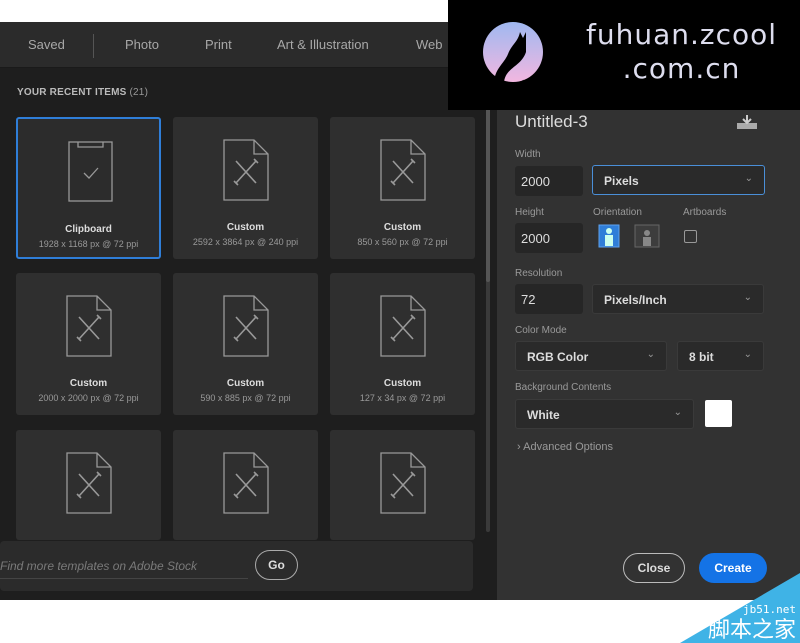  Describe the element at coordinates (617, 212) in the screenshot. I see `orientation-label: Orientation` at that location.